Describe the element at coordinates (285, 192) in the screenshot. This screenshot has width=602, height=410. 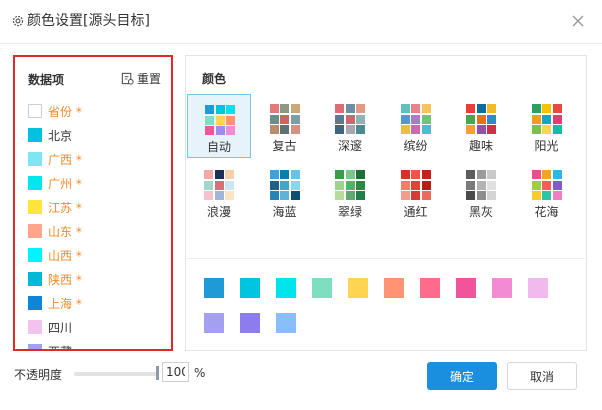
I see `color-scheme-option: 海蓝` at that location.